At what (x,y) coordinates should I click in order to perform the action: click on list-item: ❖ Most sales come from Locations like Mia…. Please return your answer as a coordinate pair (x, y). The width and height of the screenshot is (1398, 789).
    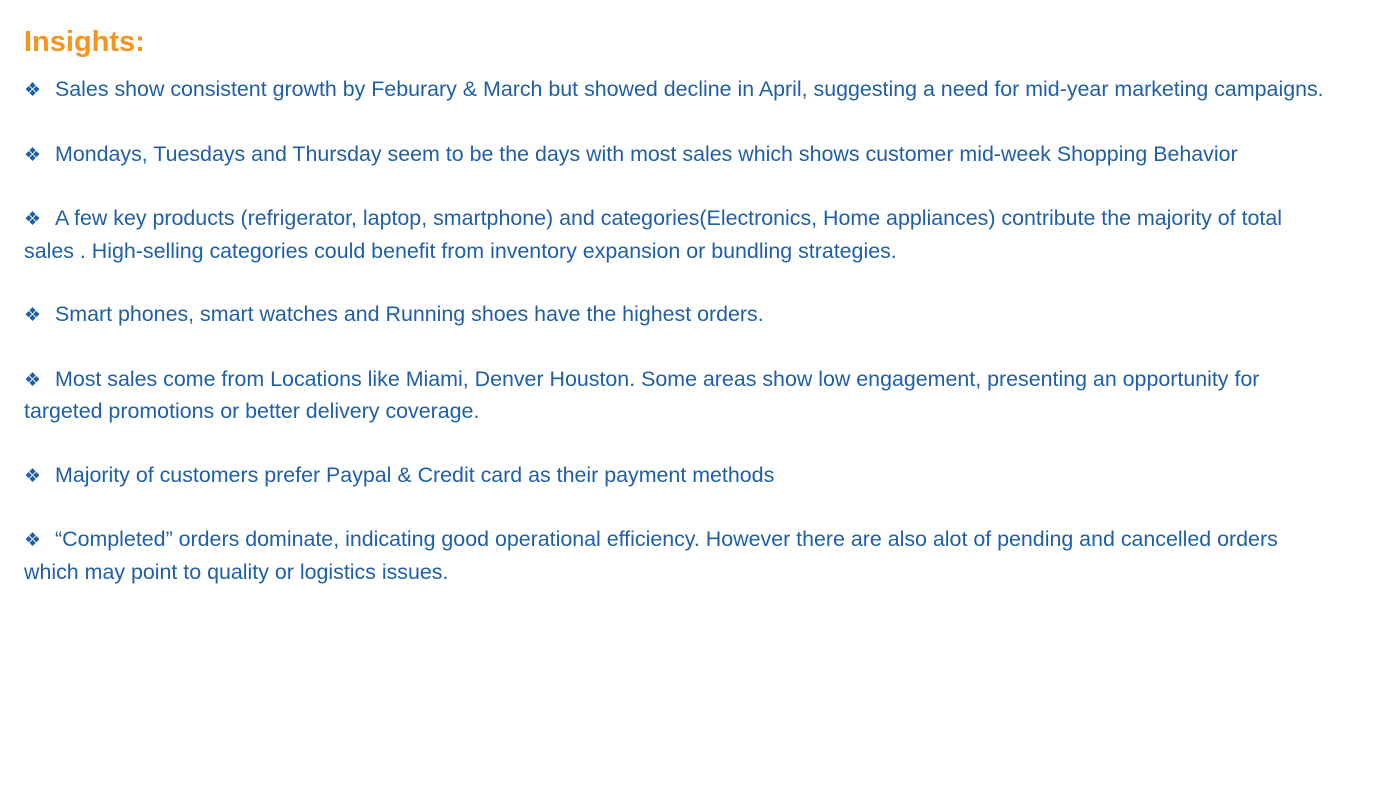
    Looking at the image, I should click on (674, 396).